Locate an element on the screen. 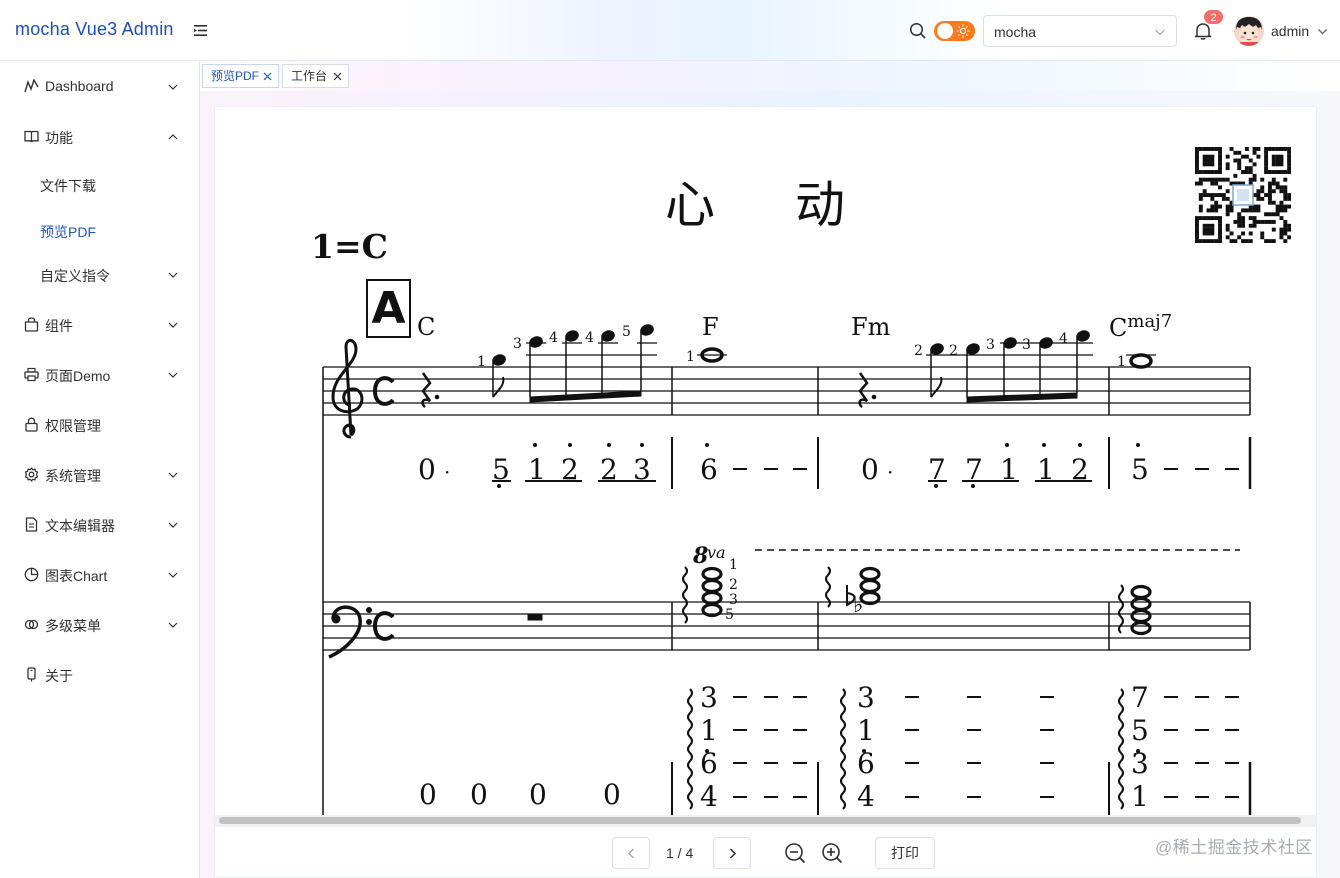 Image resolution: width=1340 pixels, height=878 pixels. printer-icon is located at coordinates (31, 374).